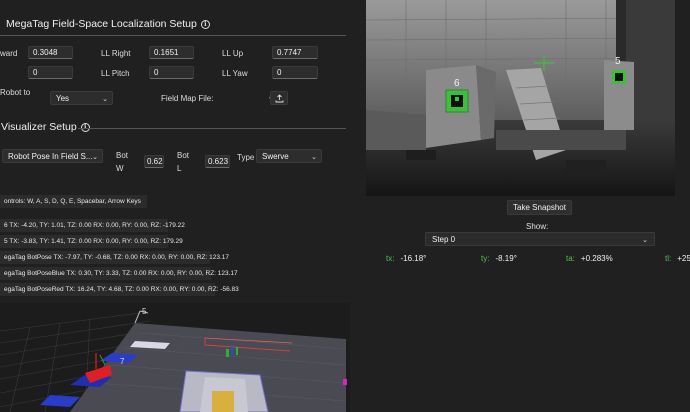 The width and height of the screenshot is (690, 412). Describe the element at coordinates (179, 168) in the screenshot. I see `bot-l-label-2: L` at that location.